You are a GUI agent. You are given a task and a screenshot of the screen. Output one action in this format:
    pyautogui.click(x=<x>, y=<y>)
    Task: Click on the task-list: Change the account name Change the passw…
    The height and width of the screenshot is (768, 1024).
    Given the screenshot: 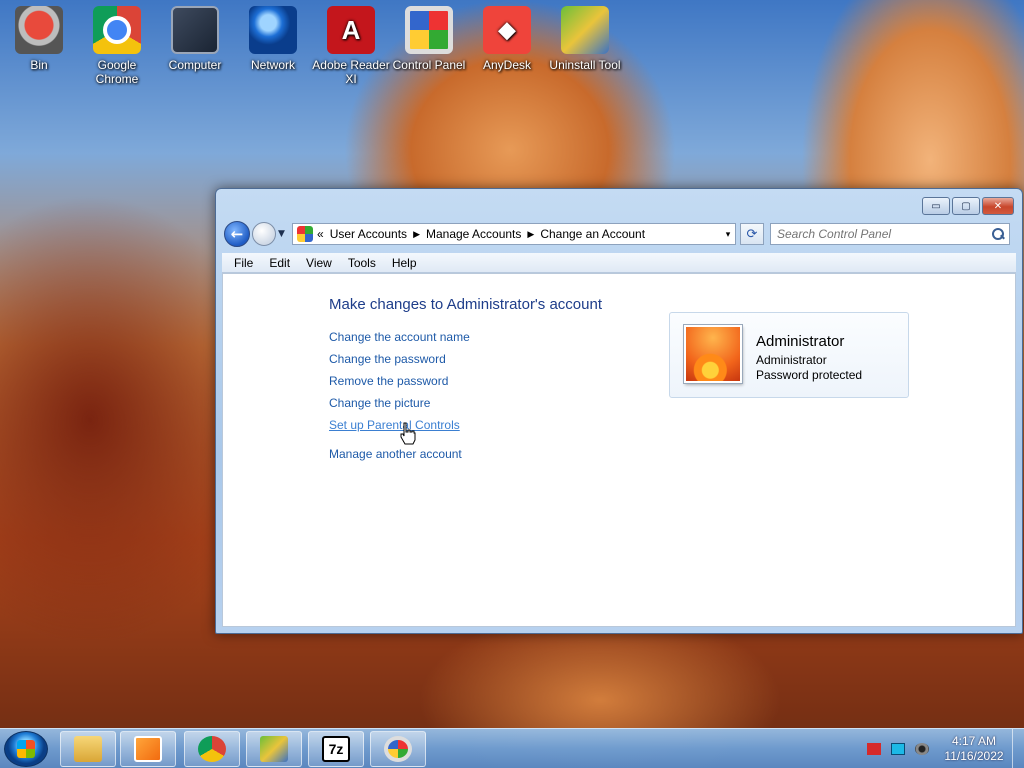 What is the action you would take?
    pyautogui.click(x=399, y=399)
    